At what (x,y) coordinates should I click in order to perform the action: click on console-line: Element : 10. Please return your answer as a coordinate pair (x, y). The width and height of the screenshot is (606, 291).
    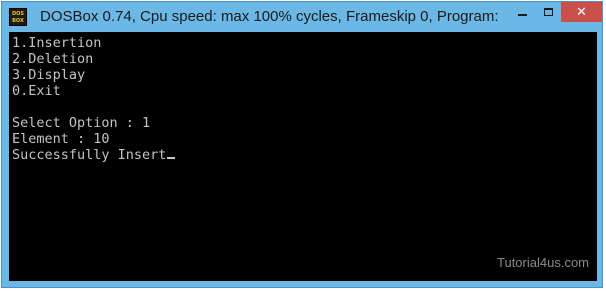
    Looking at the image, I should click on (61, 139).